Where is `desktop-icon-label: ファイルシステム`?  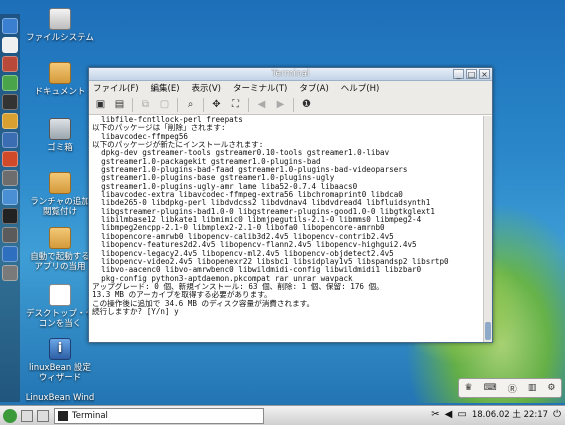
desktop-icon-label: ファイルシステム is located at coordinates (60, 38).